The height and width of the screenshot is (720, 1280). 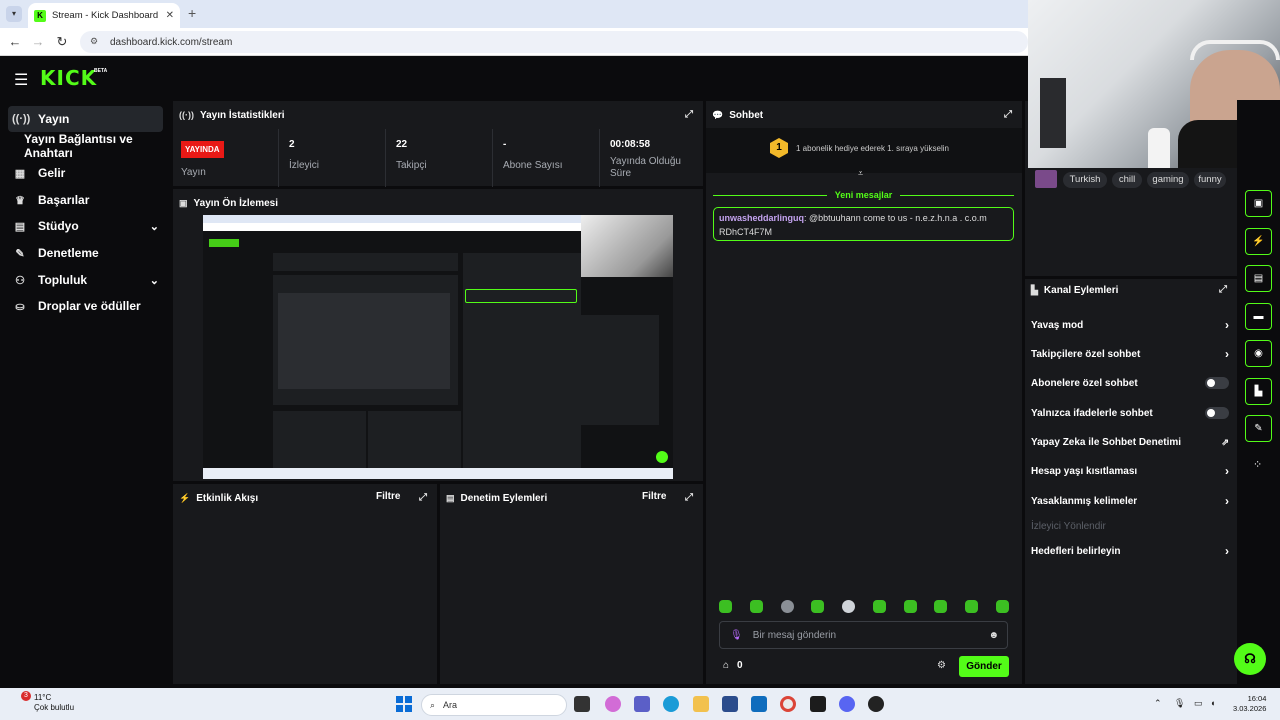 What do you see at coordinates (759, 704) in the screenshot?
I see `outlook-icon` at bounding box center [759, 704].